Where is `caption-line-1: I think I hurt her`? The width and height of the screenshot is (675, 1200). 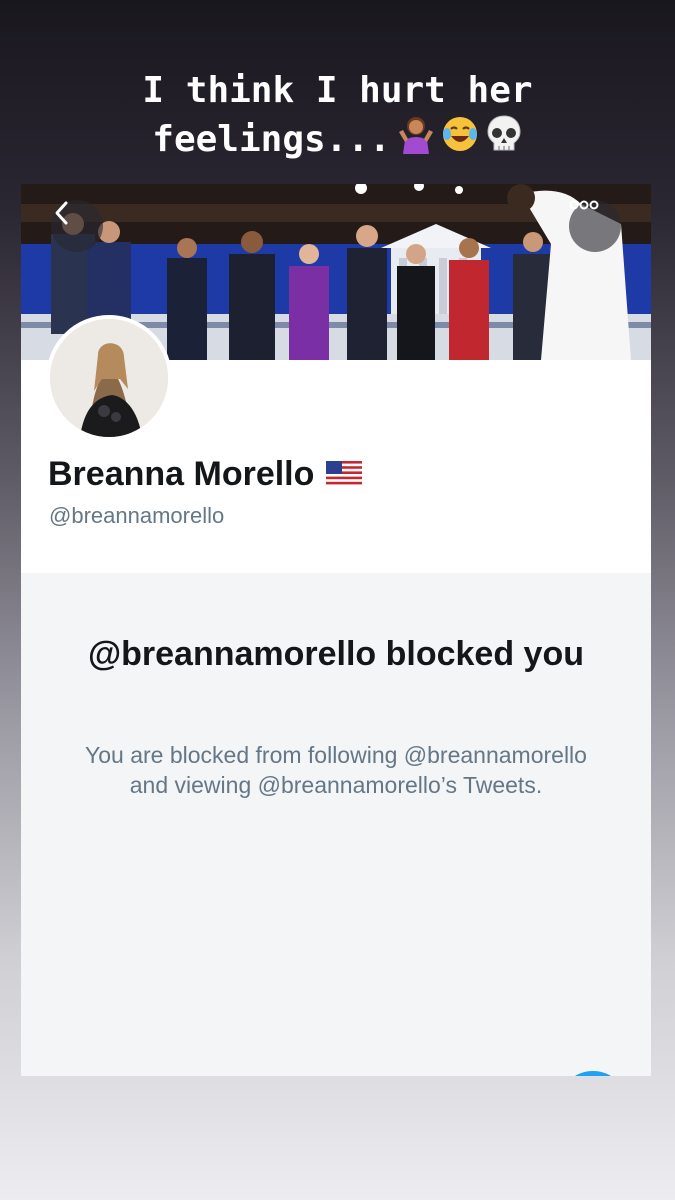 caption-line-1: I think I hurt her is located at coordinates (337, 90).